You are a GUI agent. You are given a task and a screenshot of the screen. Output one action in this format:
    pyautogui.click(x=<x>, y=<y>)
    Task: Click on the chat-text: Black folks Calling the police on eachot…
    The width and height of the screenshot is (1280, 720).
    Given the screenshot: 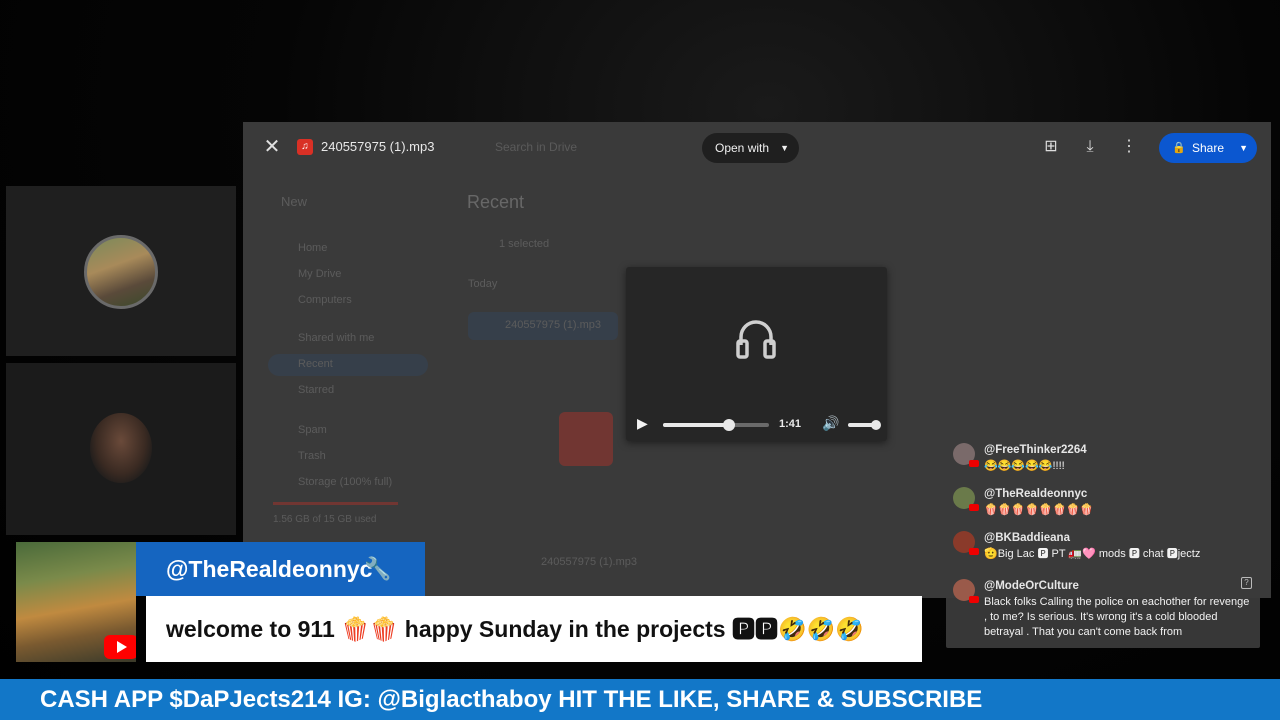 What is the action you would take?
    pyautogui.click(x=1117, y=617)
    